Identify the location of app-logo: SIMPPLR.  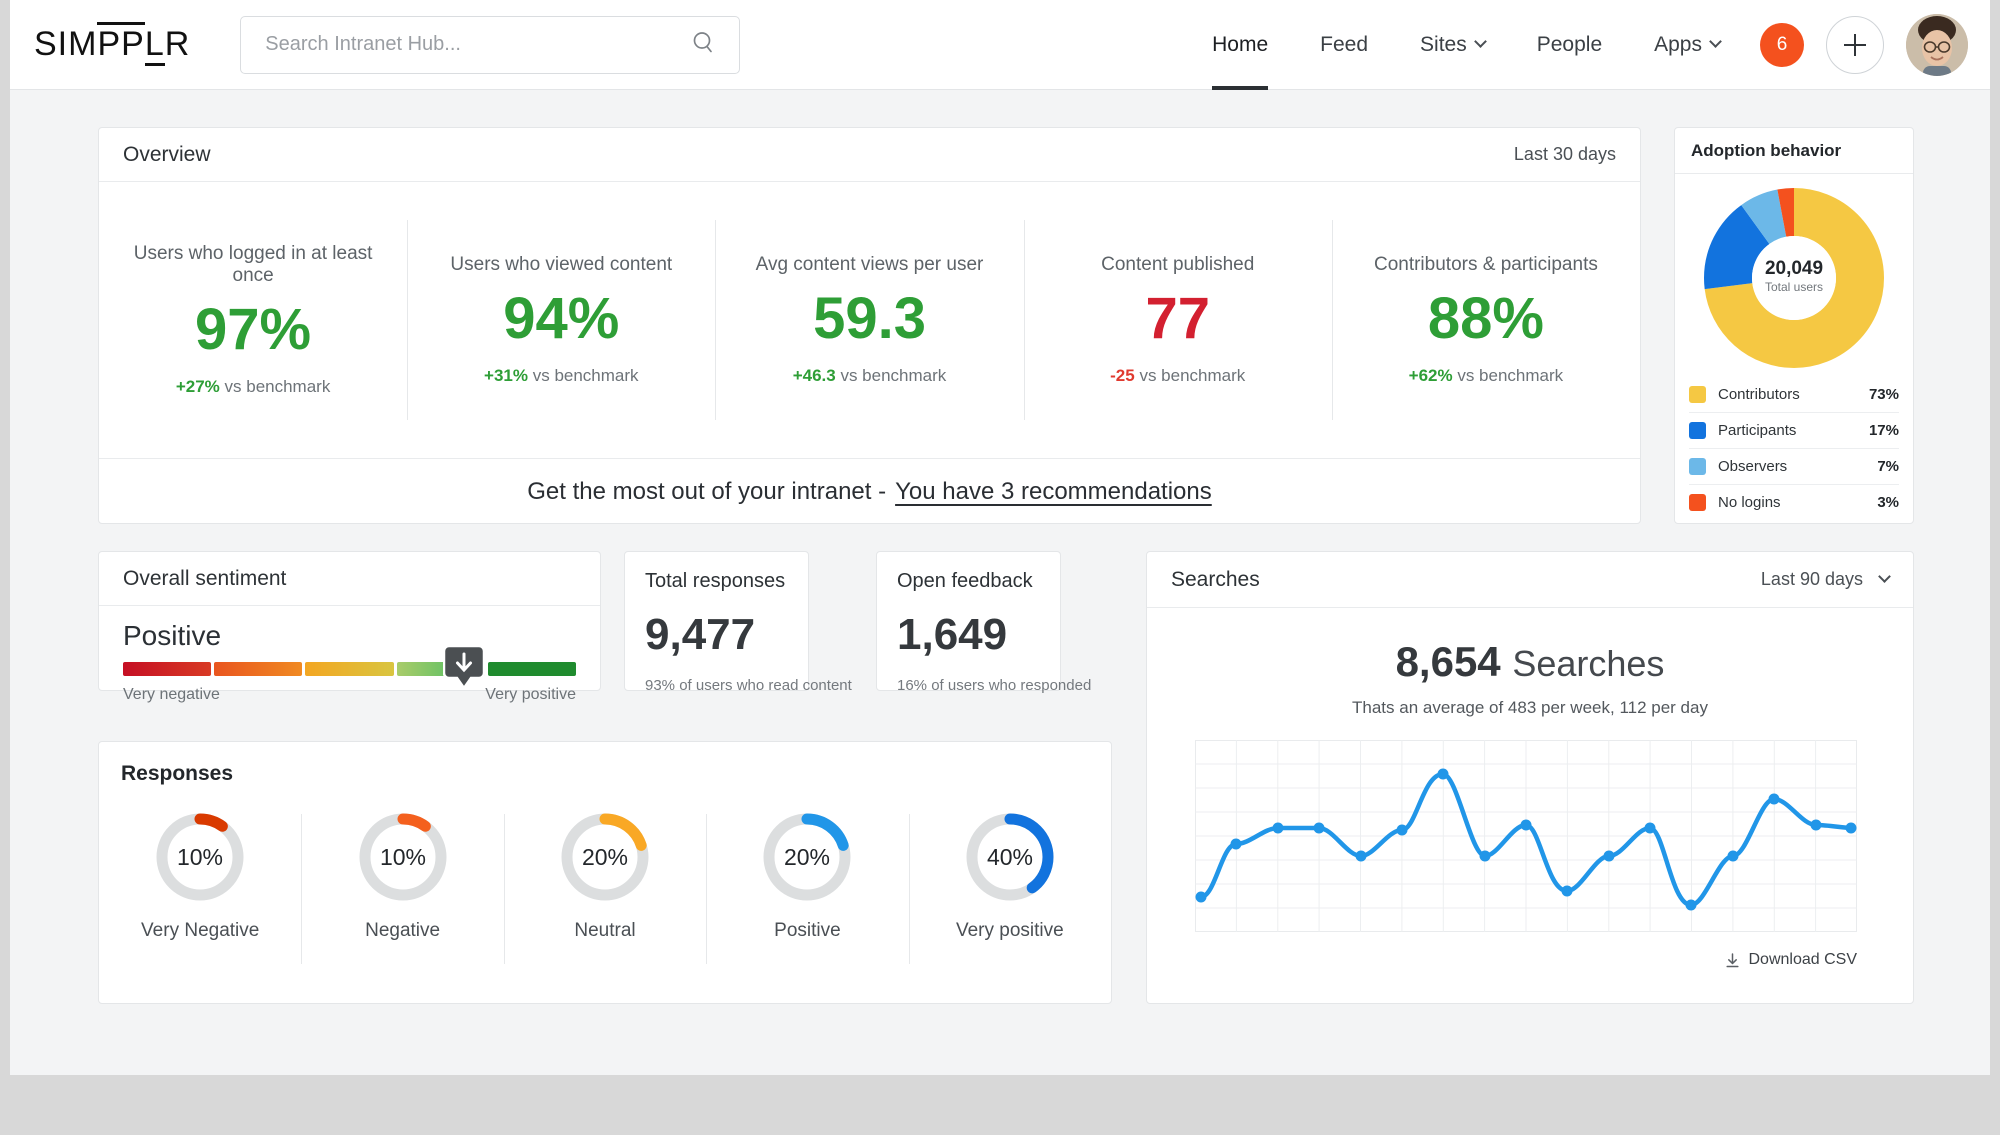
(112, 44).